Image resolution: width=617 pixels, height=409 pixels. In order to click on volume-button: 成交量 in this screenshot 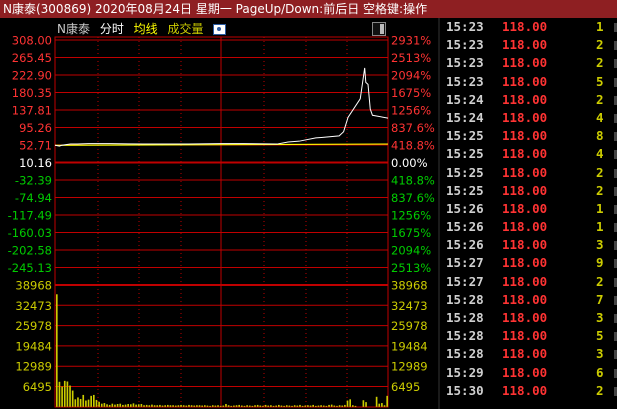, I will do `click(186, 29)`.